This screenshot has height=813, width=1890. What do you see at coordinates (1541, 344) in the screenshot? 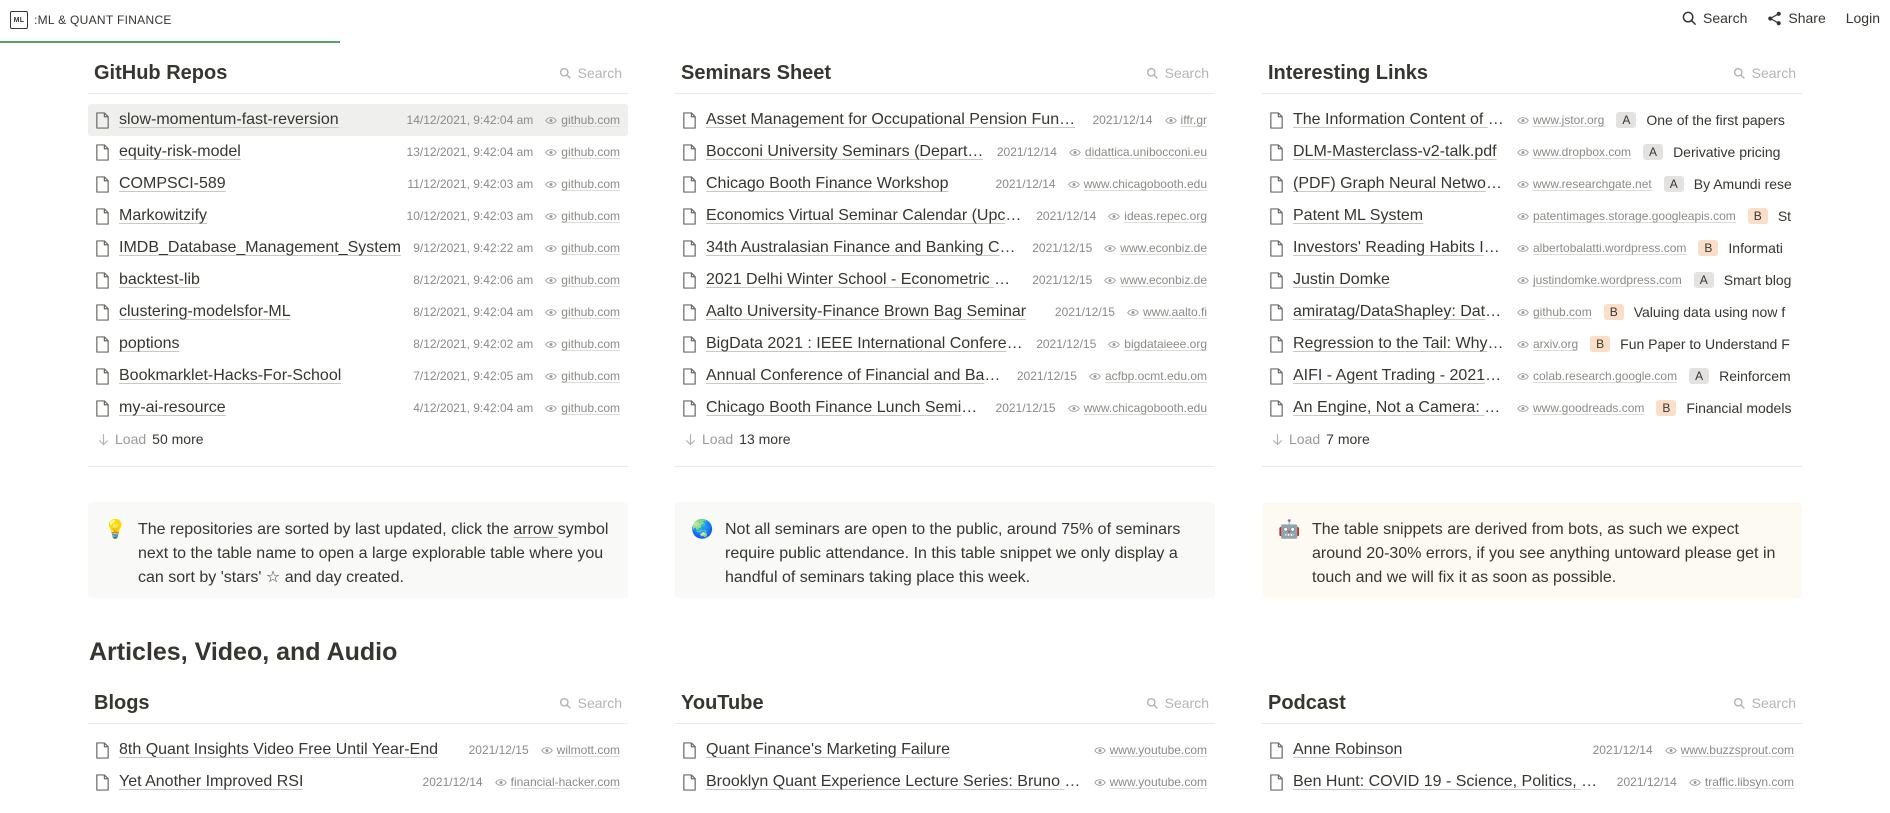
I see `row-url: arxiv.org` at bounding box center [1541, 344].